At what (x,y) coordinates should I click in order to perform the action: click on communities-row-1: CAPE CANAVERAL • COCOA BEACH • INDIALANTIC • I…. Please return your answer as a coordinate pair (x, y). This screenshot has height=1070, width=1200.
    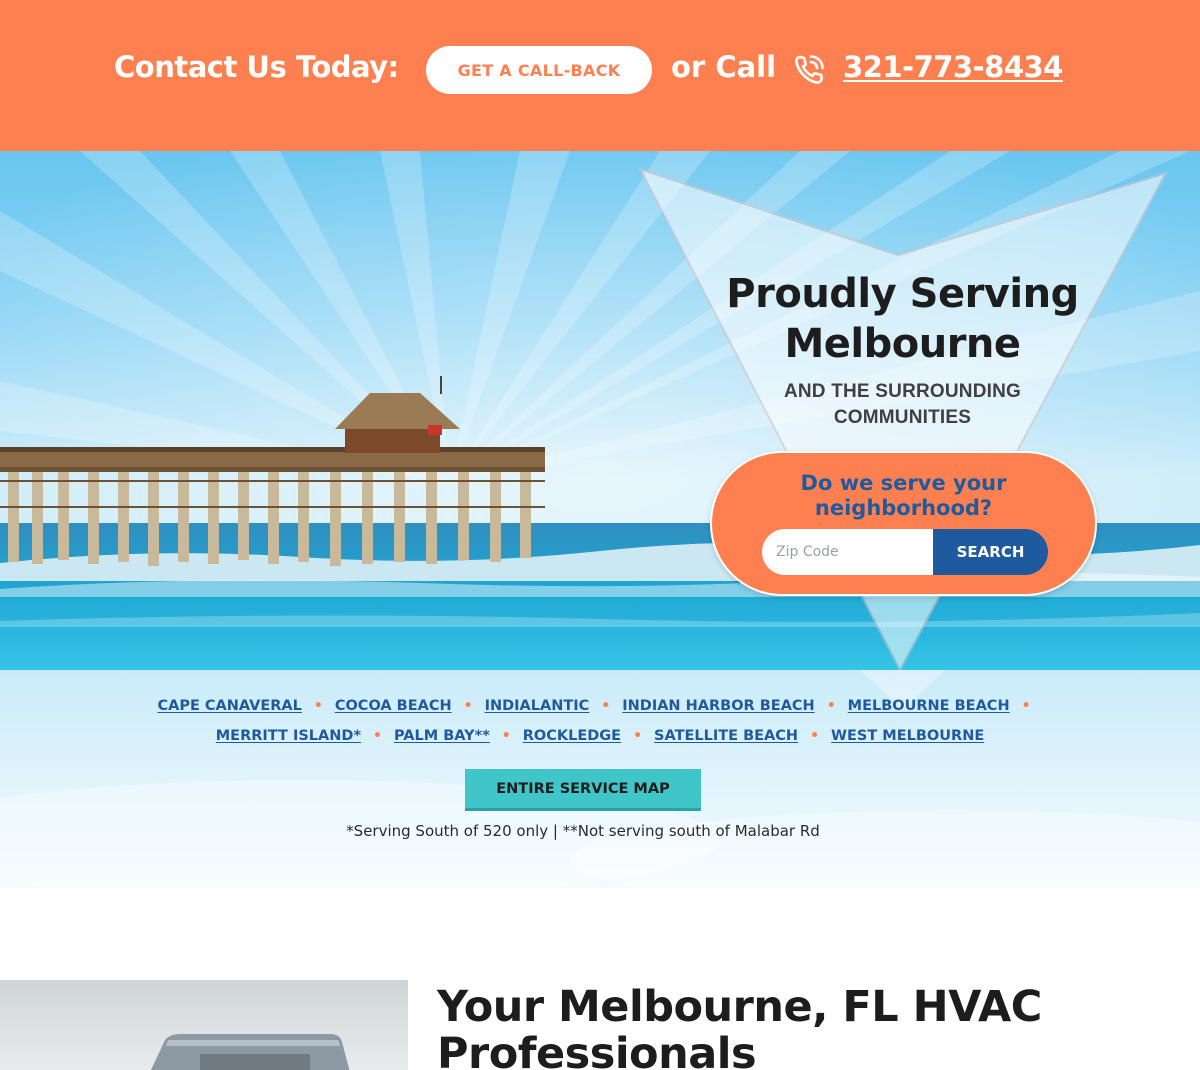
    Looking at the image, I should click on (600, 706).